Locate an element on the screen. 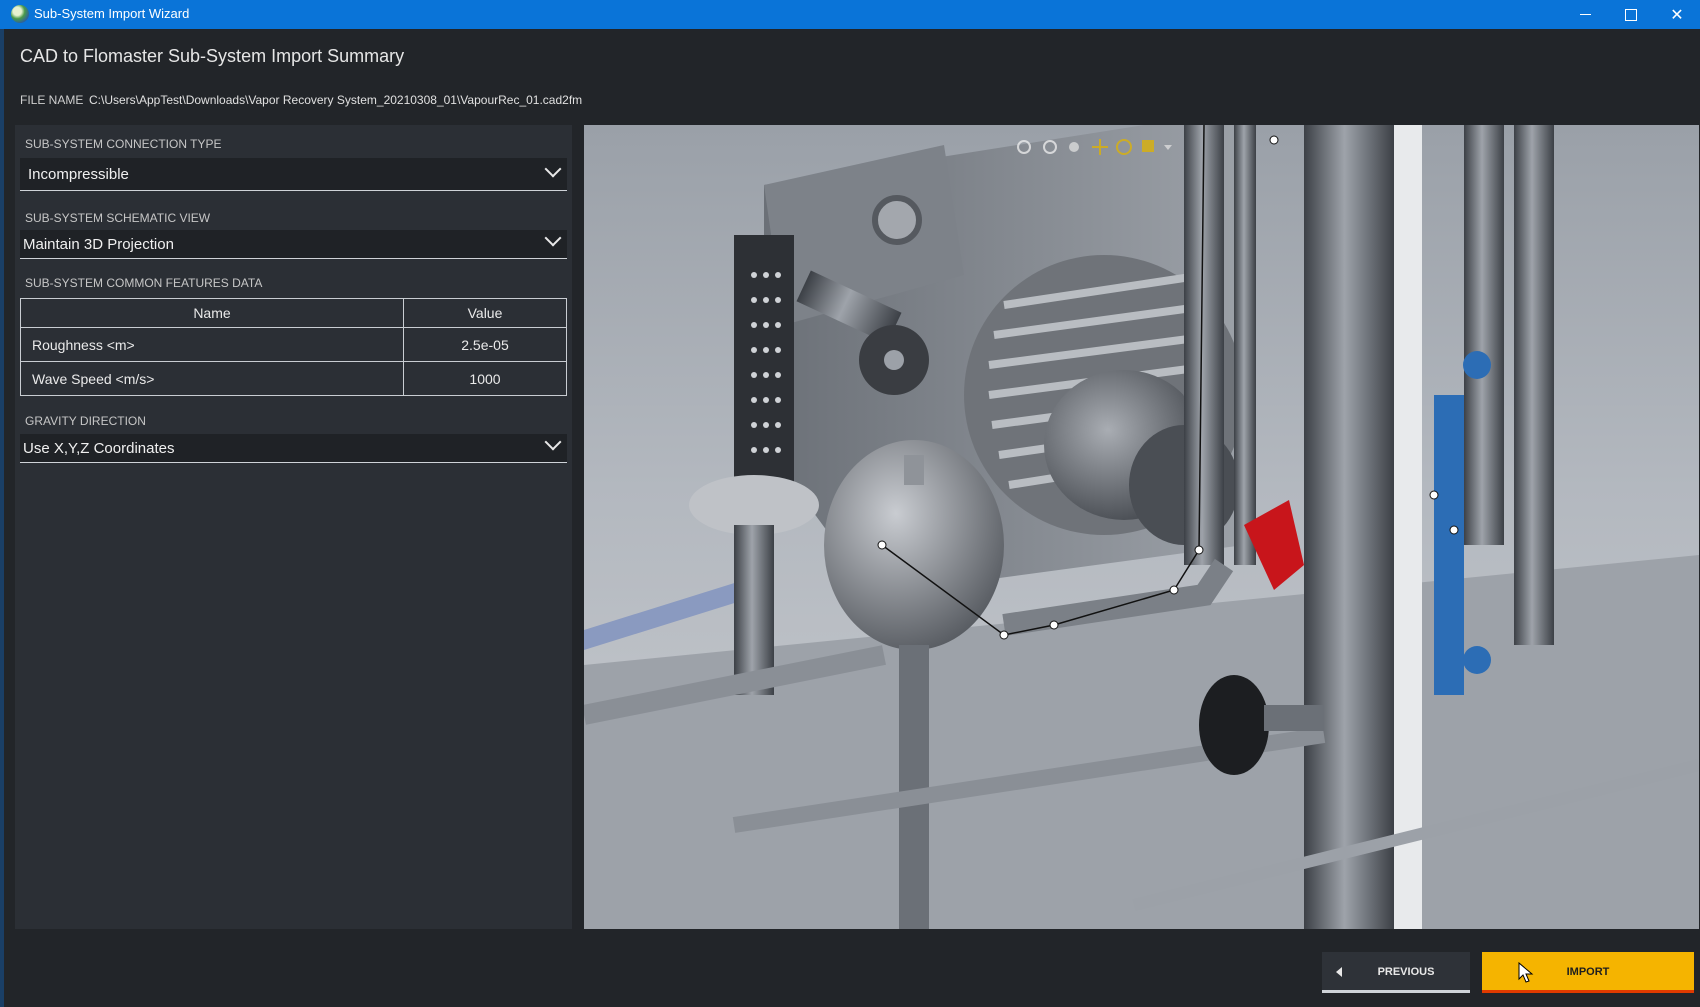 The image size is (1700, 1007). previous-button: PREVIOUS is located at coordinates (1396, 972).